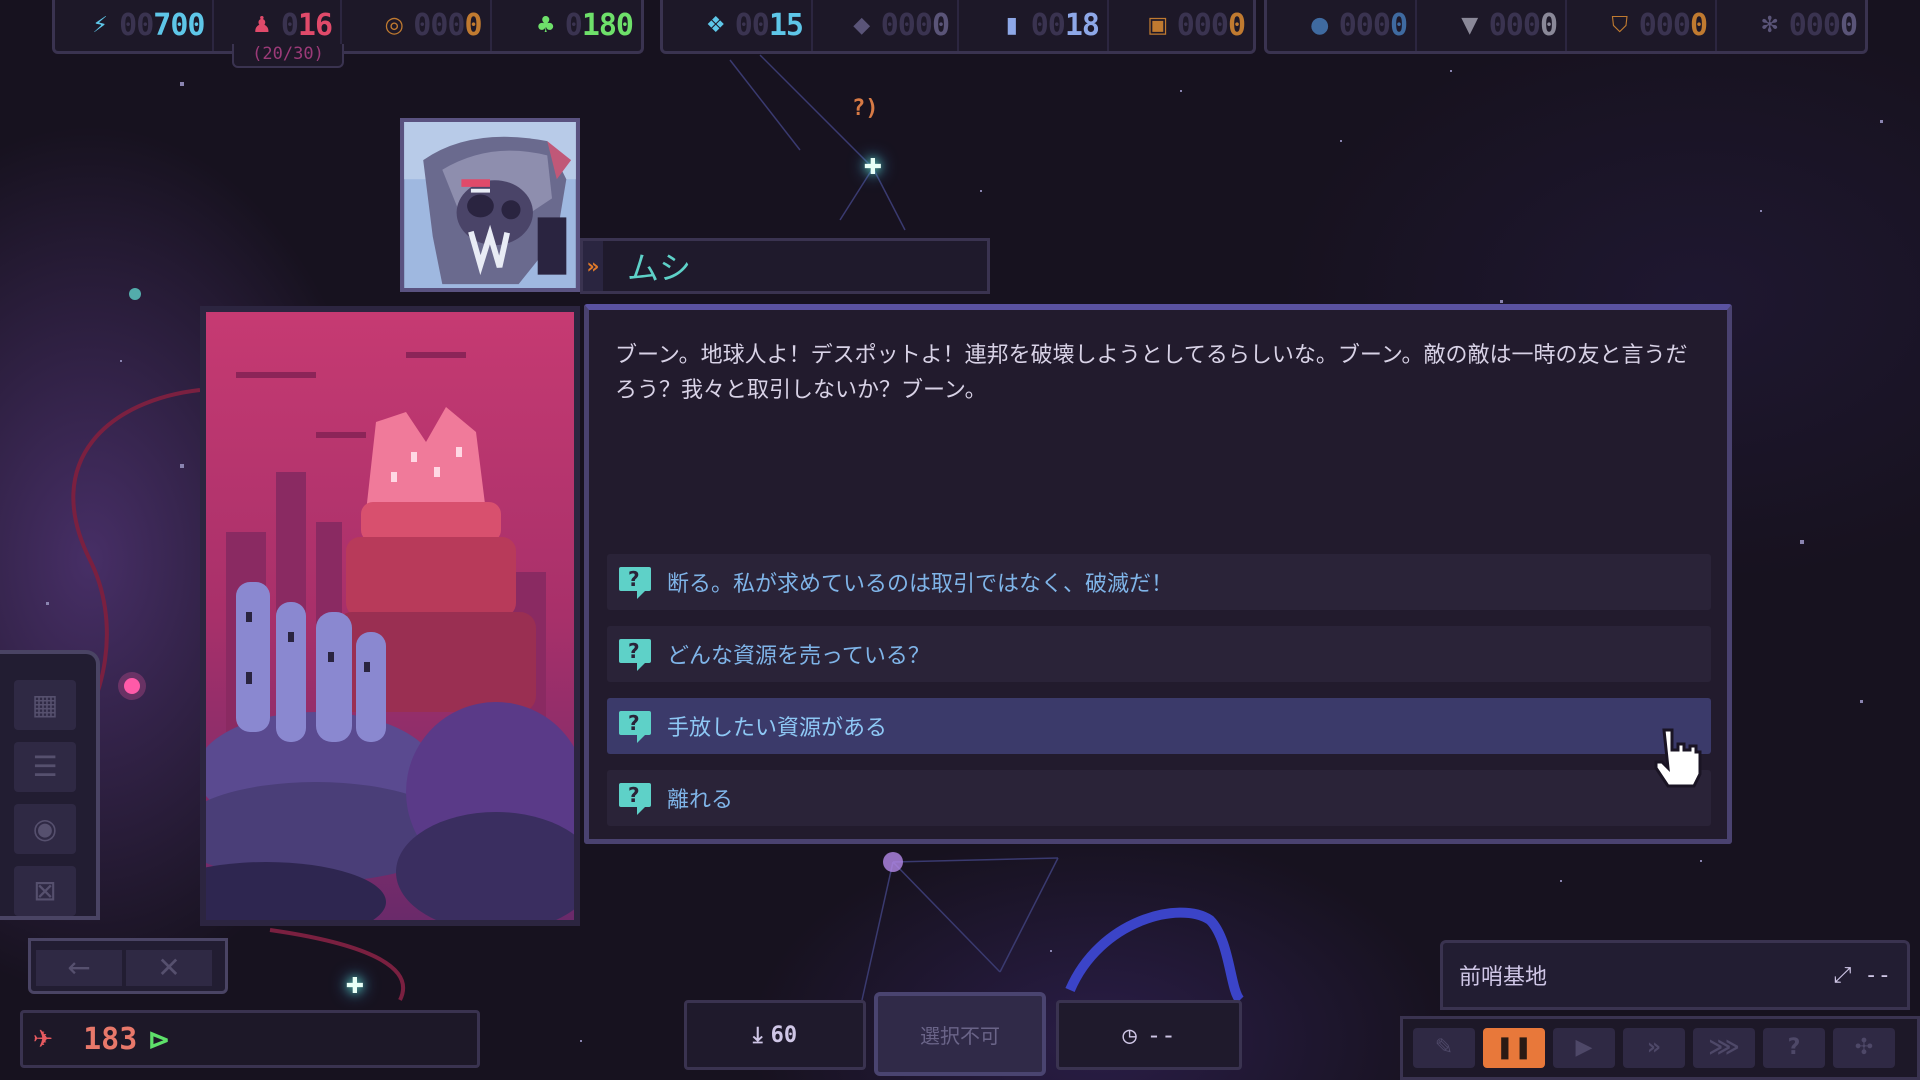 The height and width of the screenshot is (1080, 1920). What do you see at coordinates (798, 656) in the screenshot?
I see `dialog-option-label: どんな資源を売っている？` at bounding box center [798, 656].